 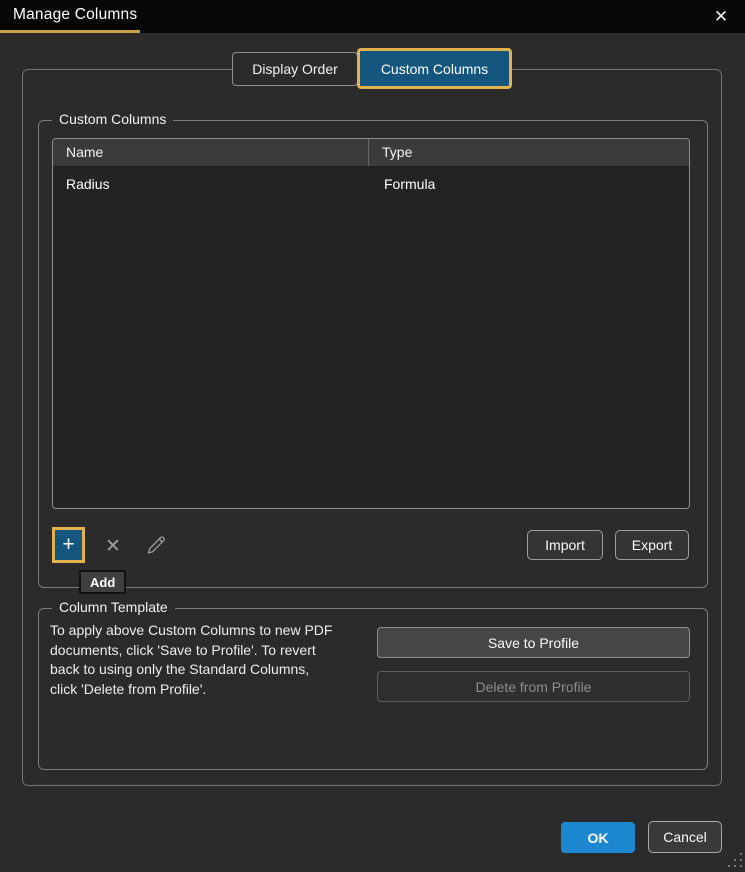 I want to click on import-button: Import, so click(x=565, y=545).